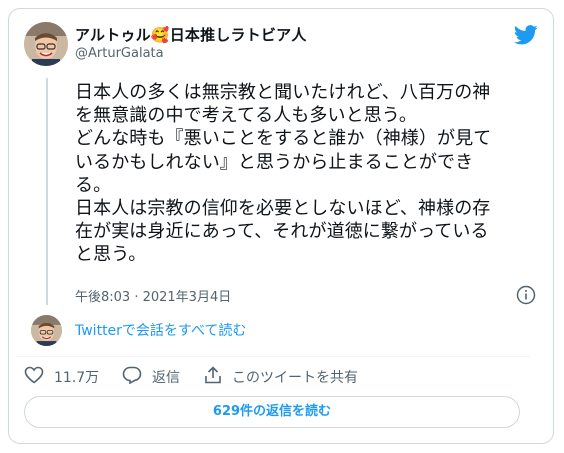  Describe the element at coordinates (47, 191) in the screenshot. I see `thread-line` at that location.